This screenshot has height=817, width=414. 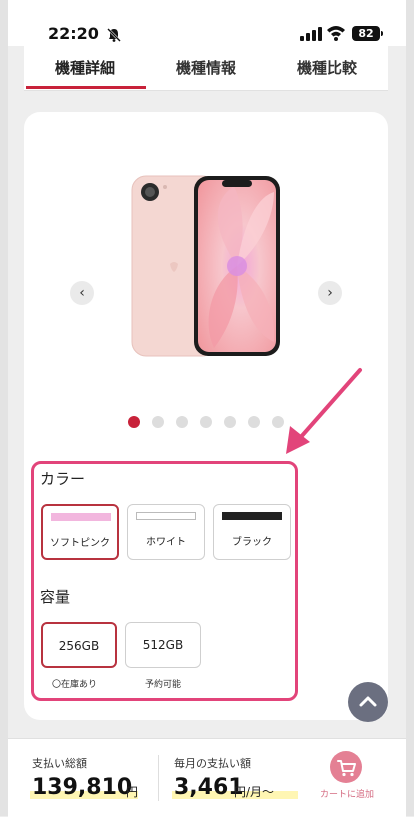 I want to click on monthly-payment-label: 毎月の支払い額, so click(x=212, y=763).